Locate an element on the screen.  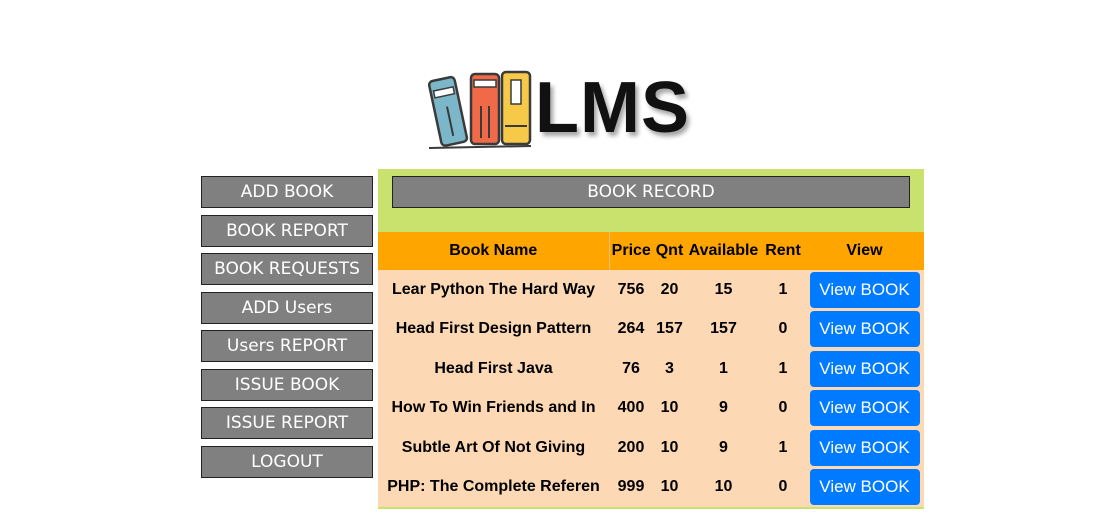
available-cell: 15 is located at coordinates (723, 290).